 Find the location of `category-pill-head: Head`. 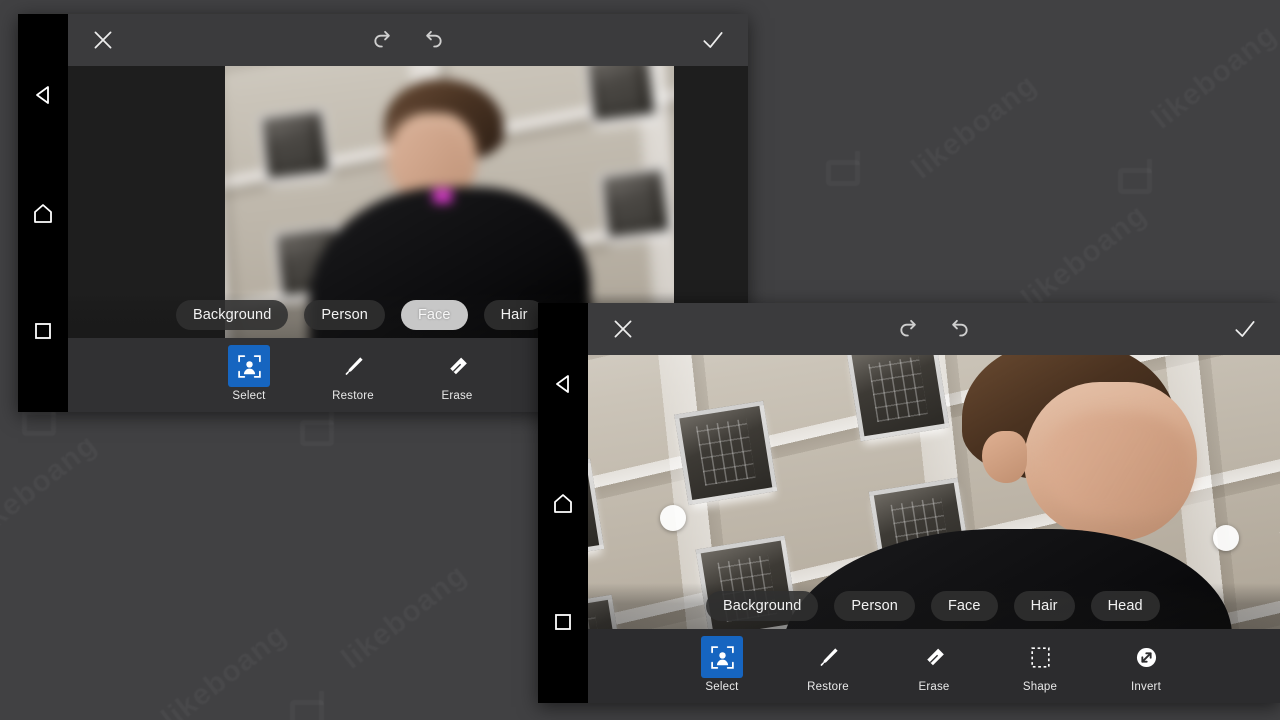

category-pill-head: Head is located at coordinates (1125, 606).